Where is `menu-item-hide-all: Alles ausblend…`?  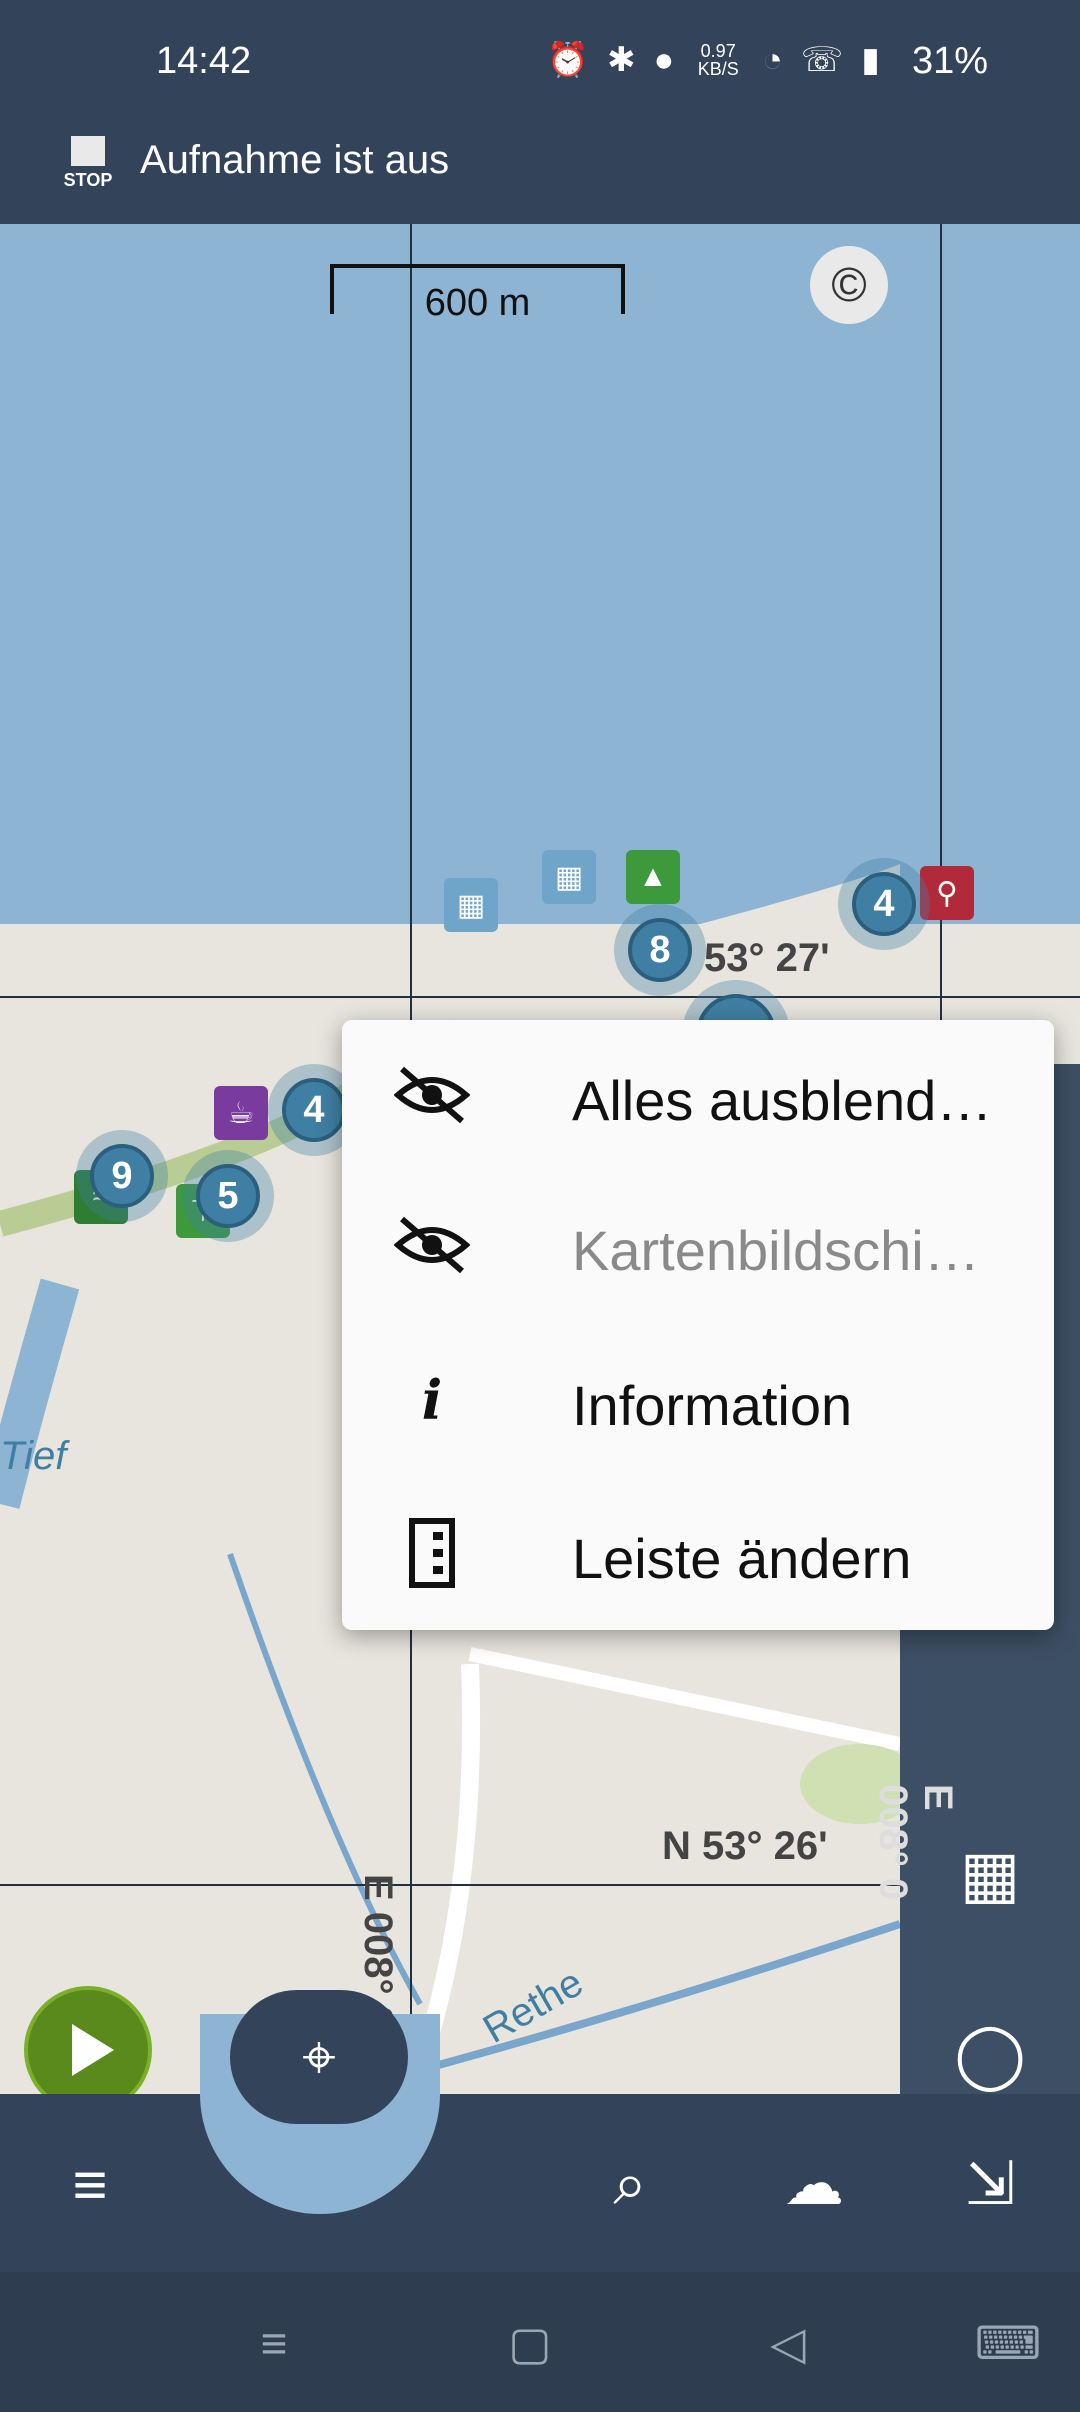 menu-item-hide-all: Alles ausblend… is located at coordinates (698, 1095).